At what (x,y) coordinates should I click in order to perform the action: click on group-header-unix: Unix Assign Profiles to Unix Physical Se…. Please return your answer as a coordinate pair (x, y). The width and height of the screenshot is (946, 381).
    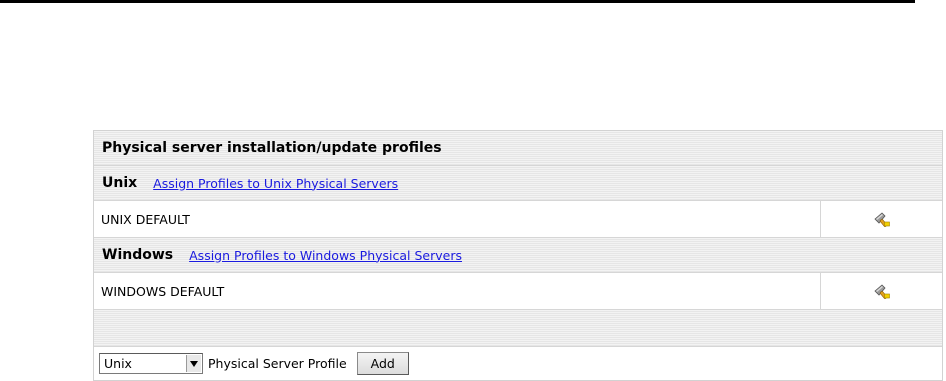
    Looking at the image, I should click on (518, 183).